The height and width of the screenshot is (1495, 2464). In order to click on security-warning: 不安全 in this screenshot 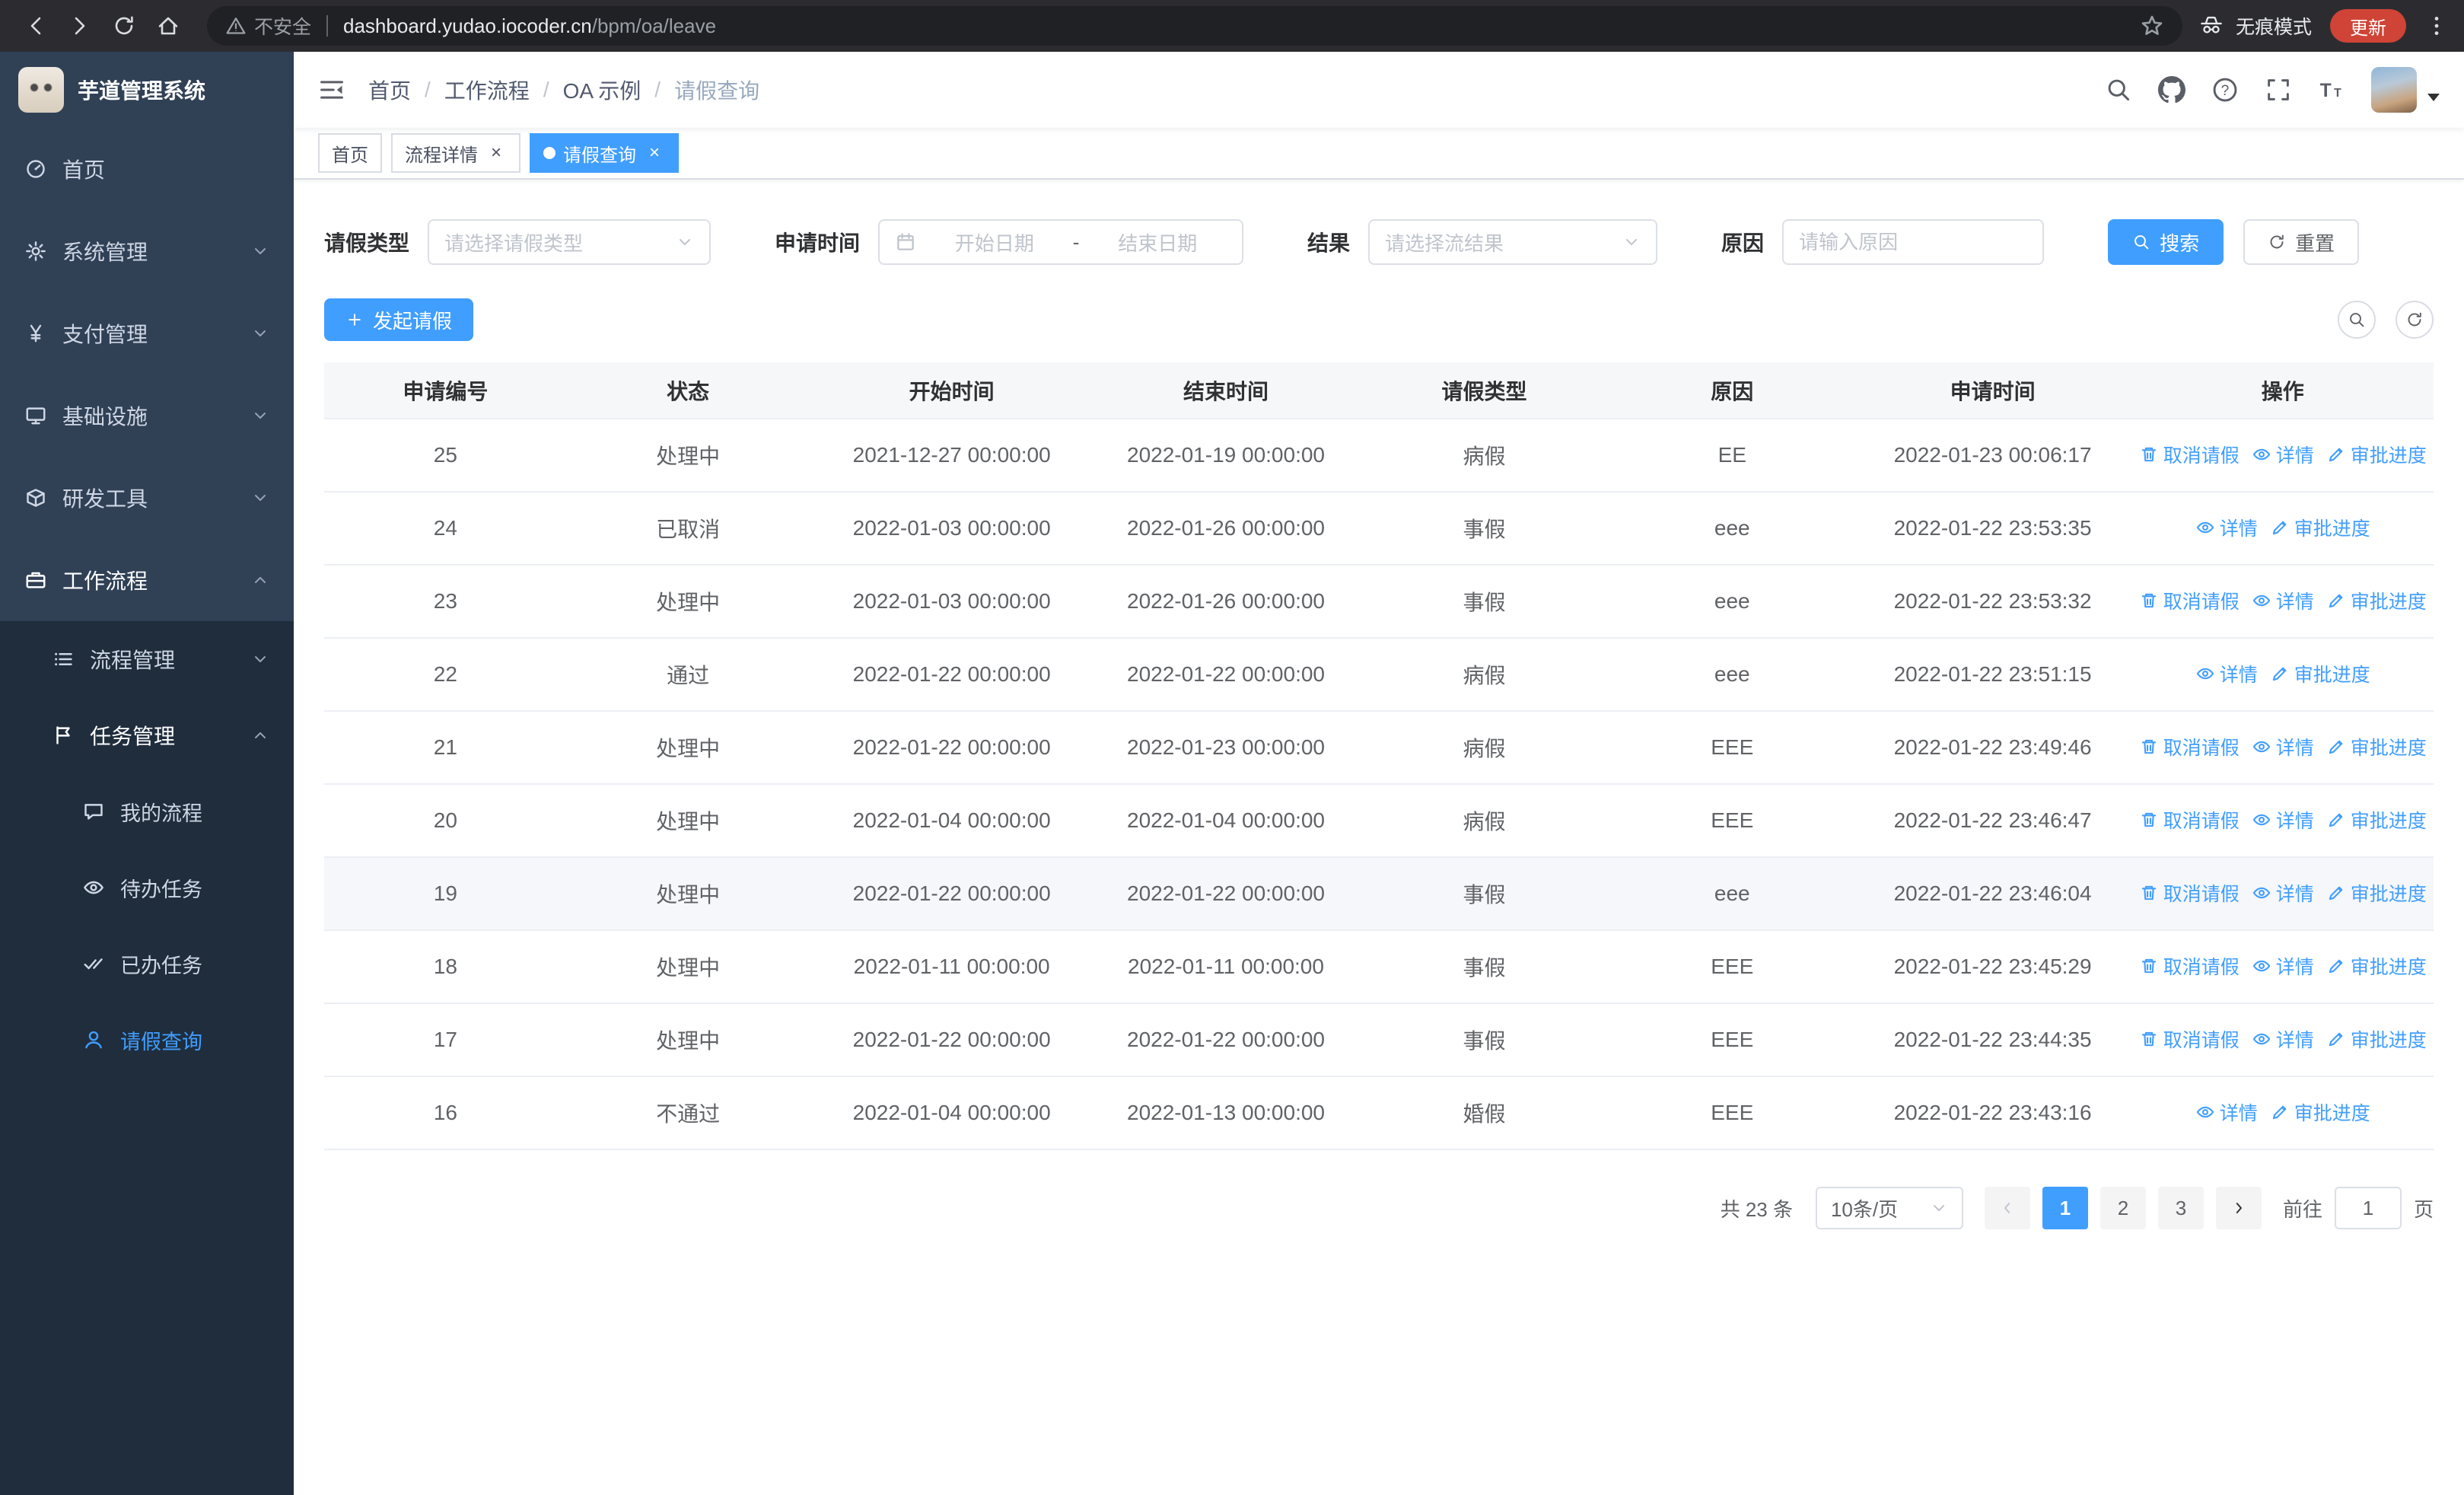, I will do `click(268, 26)`.